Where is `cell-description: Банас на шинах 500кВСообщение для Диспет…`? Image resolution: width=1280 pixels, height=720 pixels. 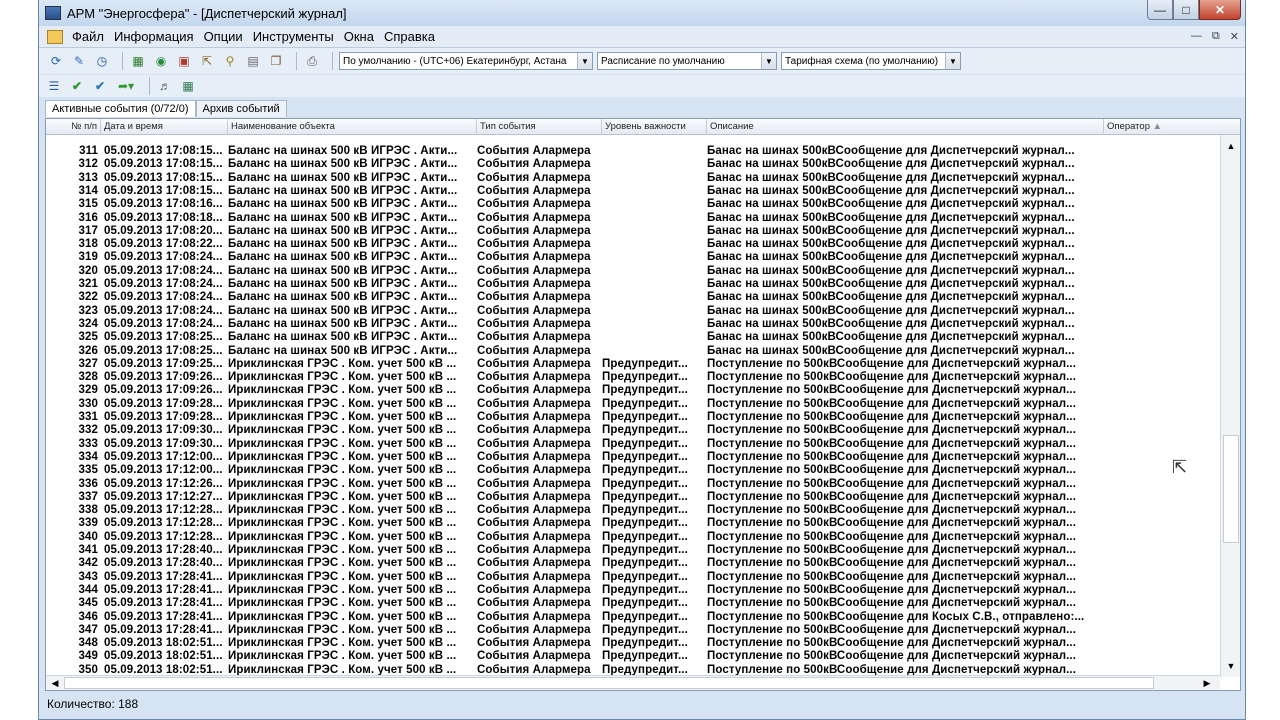
cell-description: Банас на шинах 500кВСообщение для Диспет… is located at coordinates (891, 337).